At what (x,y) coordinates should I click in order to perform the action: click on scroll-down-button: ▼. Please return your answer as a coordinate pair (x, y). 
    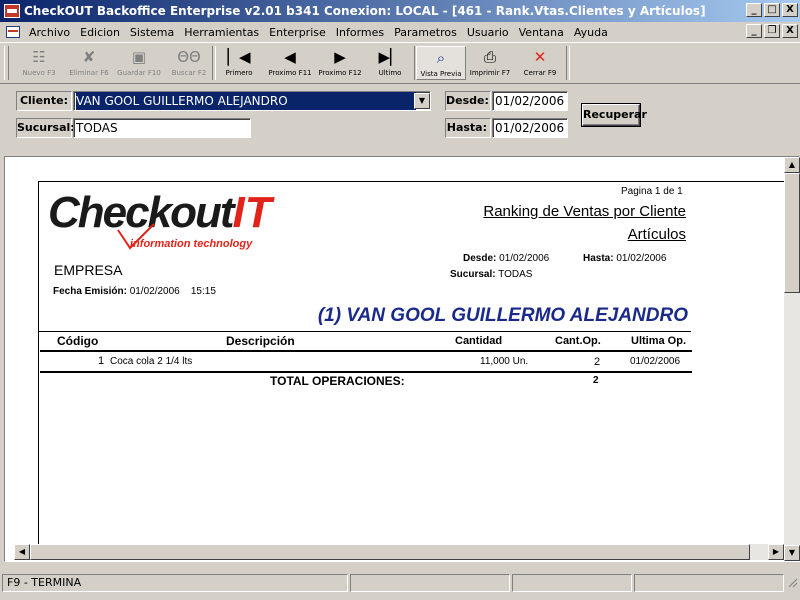
    Looking at the image, I should click on (792, 553).